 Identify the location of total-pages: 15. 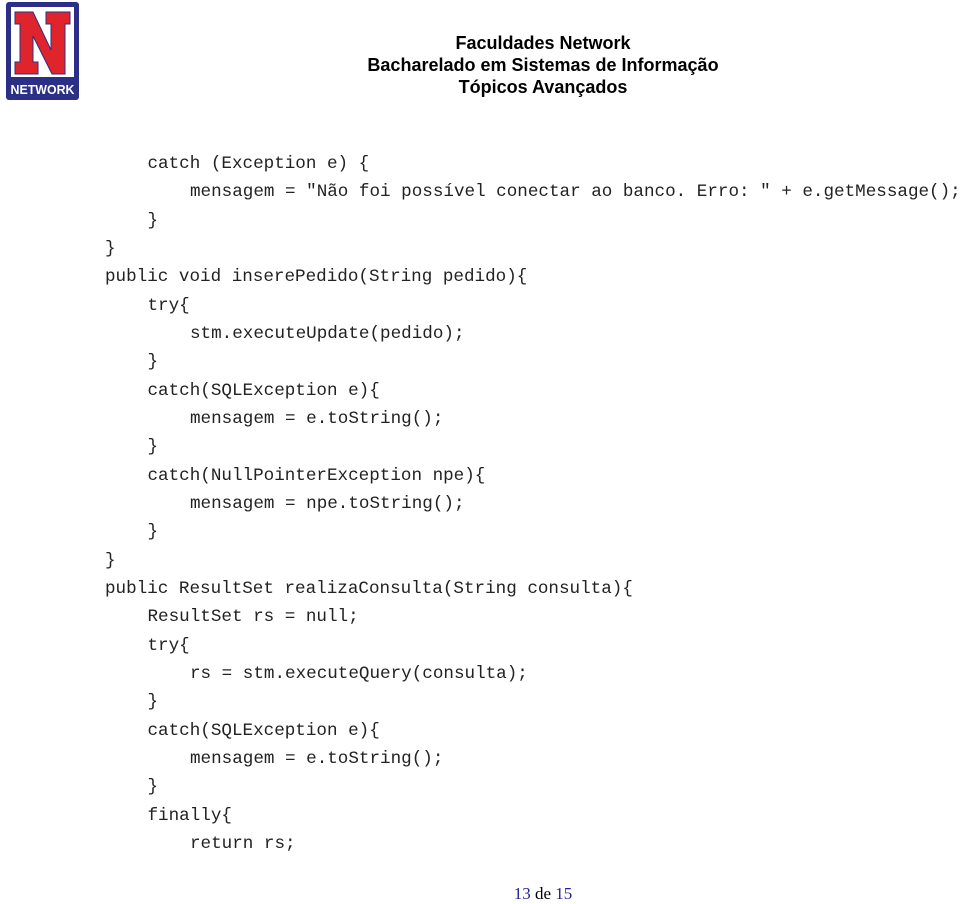
(564, 893).